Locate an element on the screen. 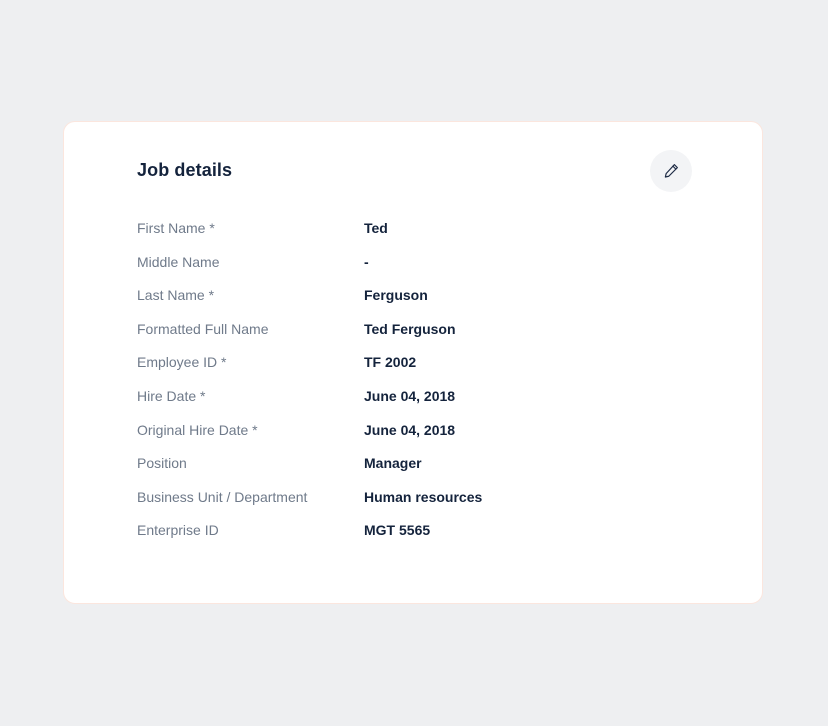  field-row-middle-name: Middle Name - is located at coordinates (417, 270).